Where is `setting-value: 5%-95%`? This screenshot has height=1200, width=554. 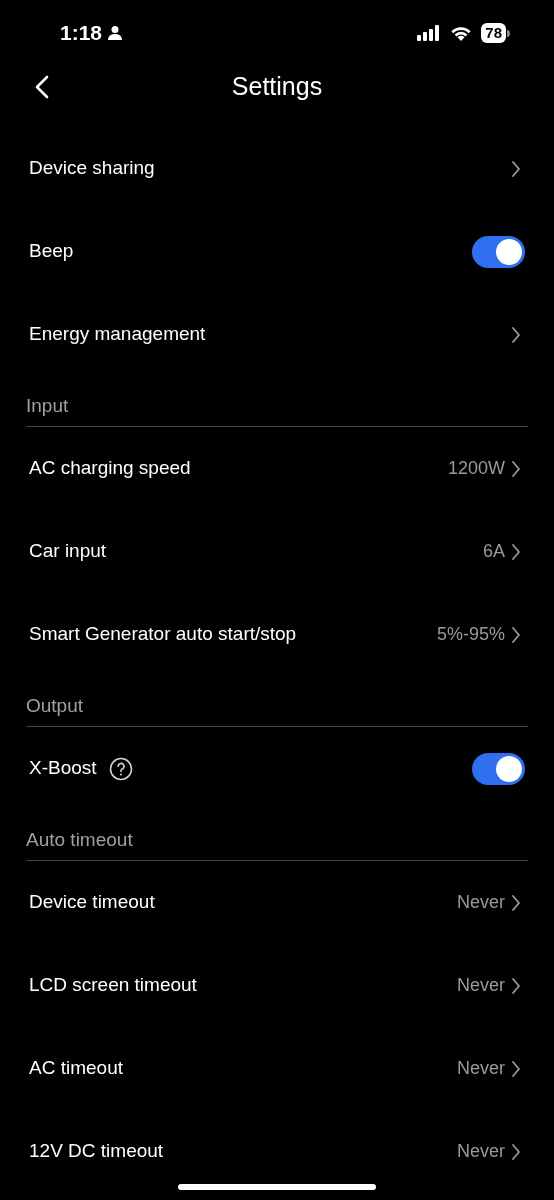
setting-value: 5%-95% is located at coordinates (470, 634).